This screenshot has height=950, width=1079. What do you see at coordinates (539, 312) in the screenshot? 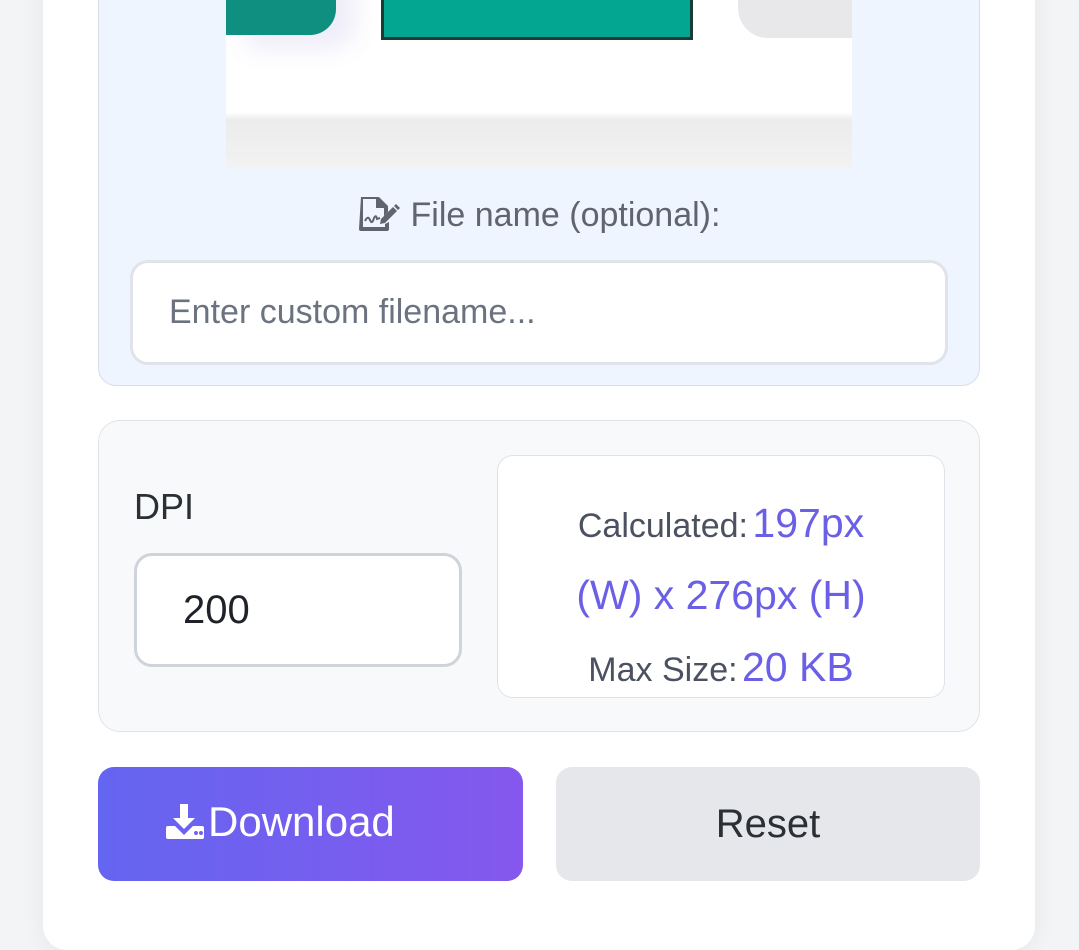
I see `filename-input` at bounding box center [539, 312].